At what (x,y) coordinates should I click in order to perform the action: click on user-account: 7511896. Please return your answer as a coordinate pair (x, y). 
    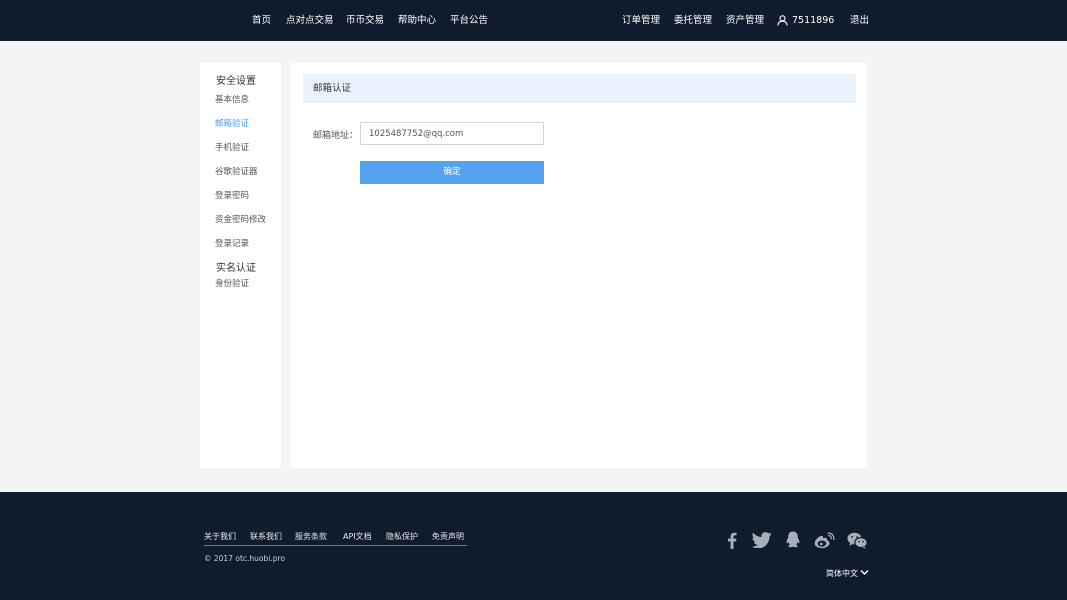
    Looking at the image, I should click on (805, 20).